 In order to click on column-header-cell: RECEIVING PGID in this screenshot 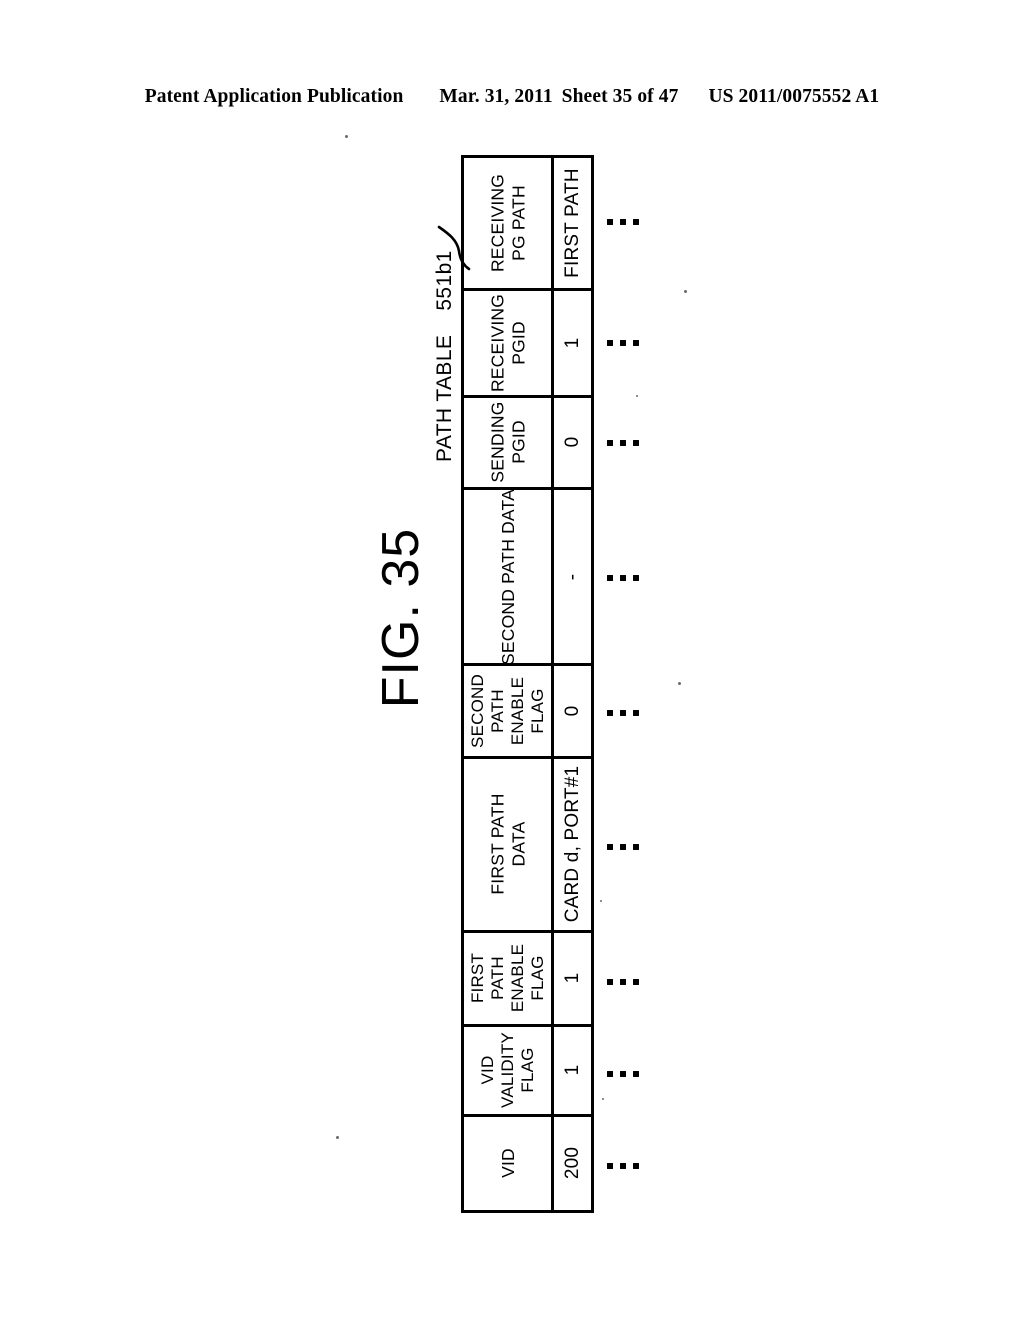, I will do `click(509, 343)`.